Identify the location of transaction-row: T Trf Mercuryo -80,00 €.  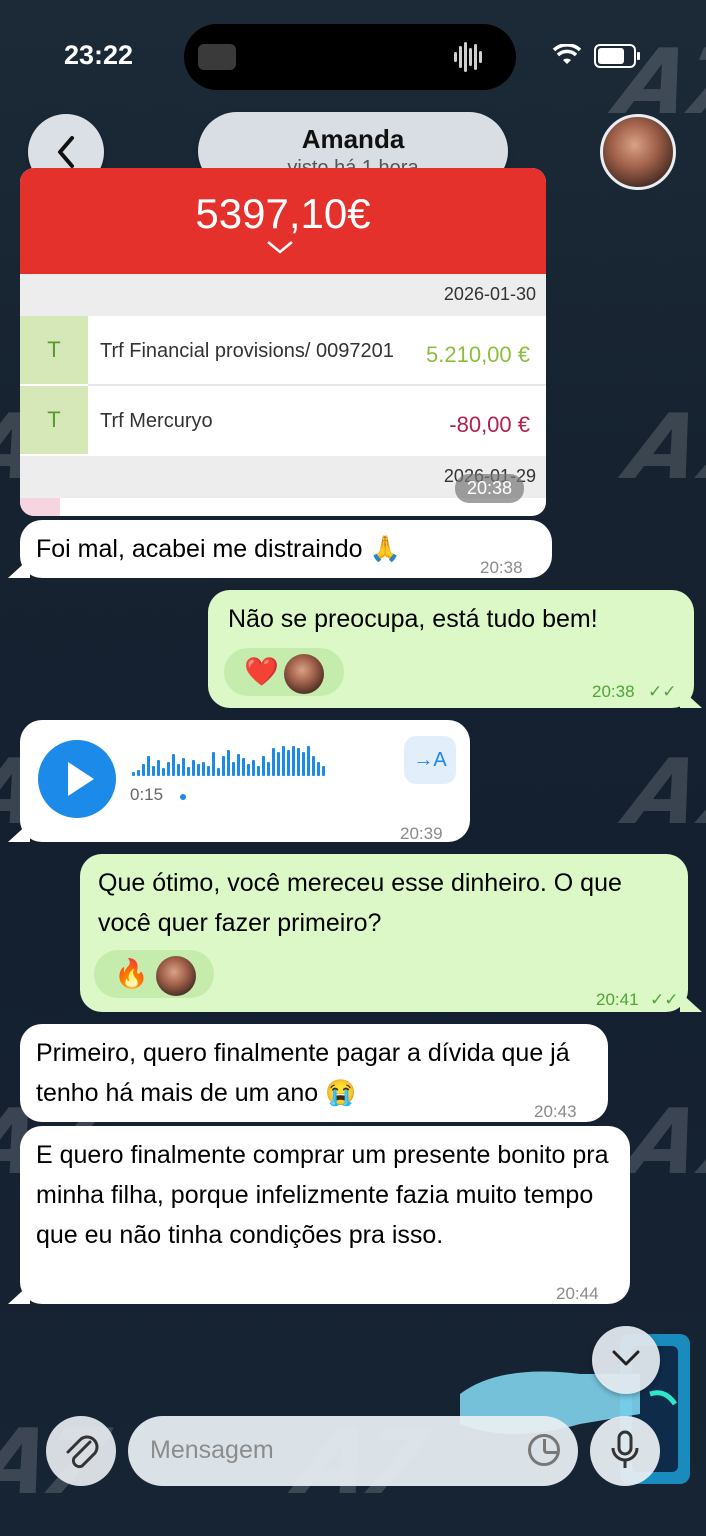
(283, 420).